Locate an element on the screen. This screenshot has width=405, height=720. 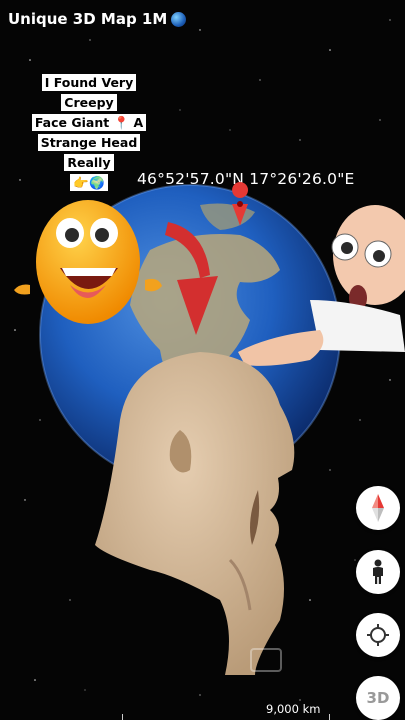
baby-face-image is located at coordinates (321, 285).